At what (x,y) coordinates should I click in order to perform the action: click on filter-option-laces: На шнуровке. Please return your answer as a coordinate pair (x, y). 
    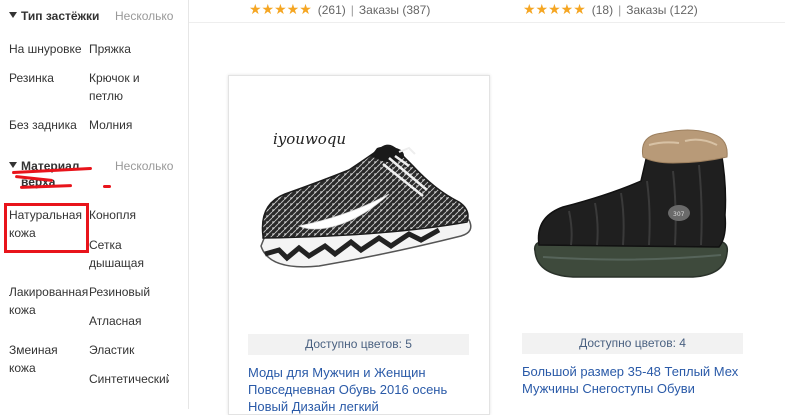
    Looking at the image, I should click on (48, 50).